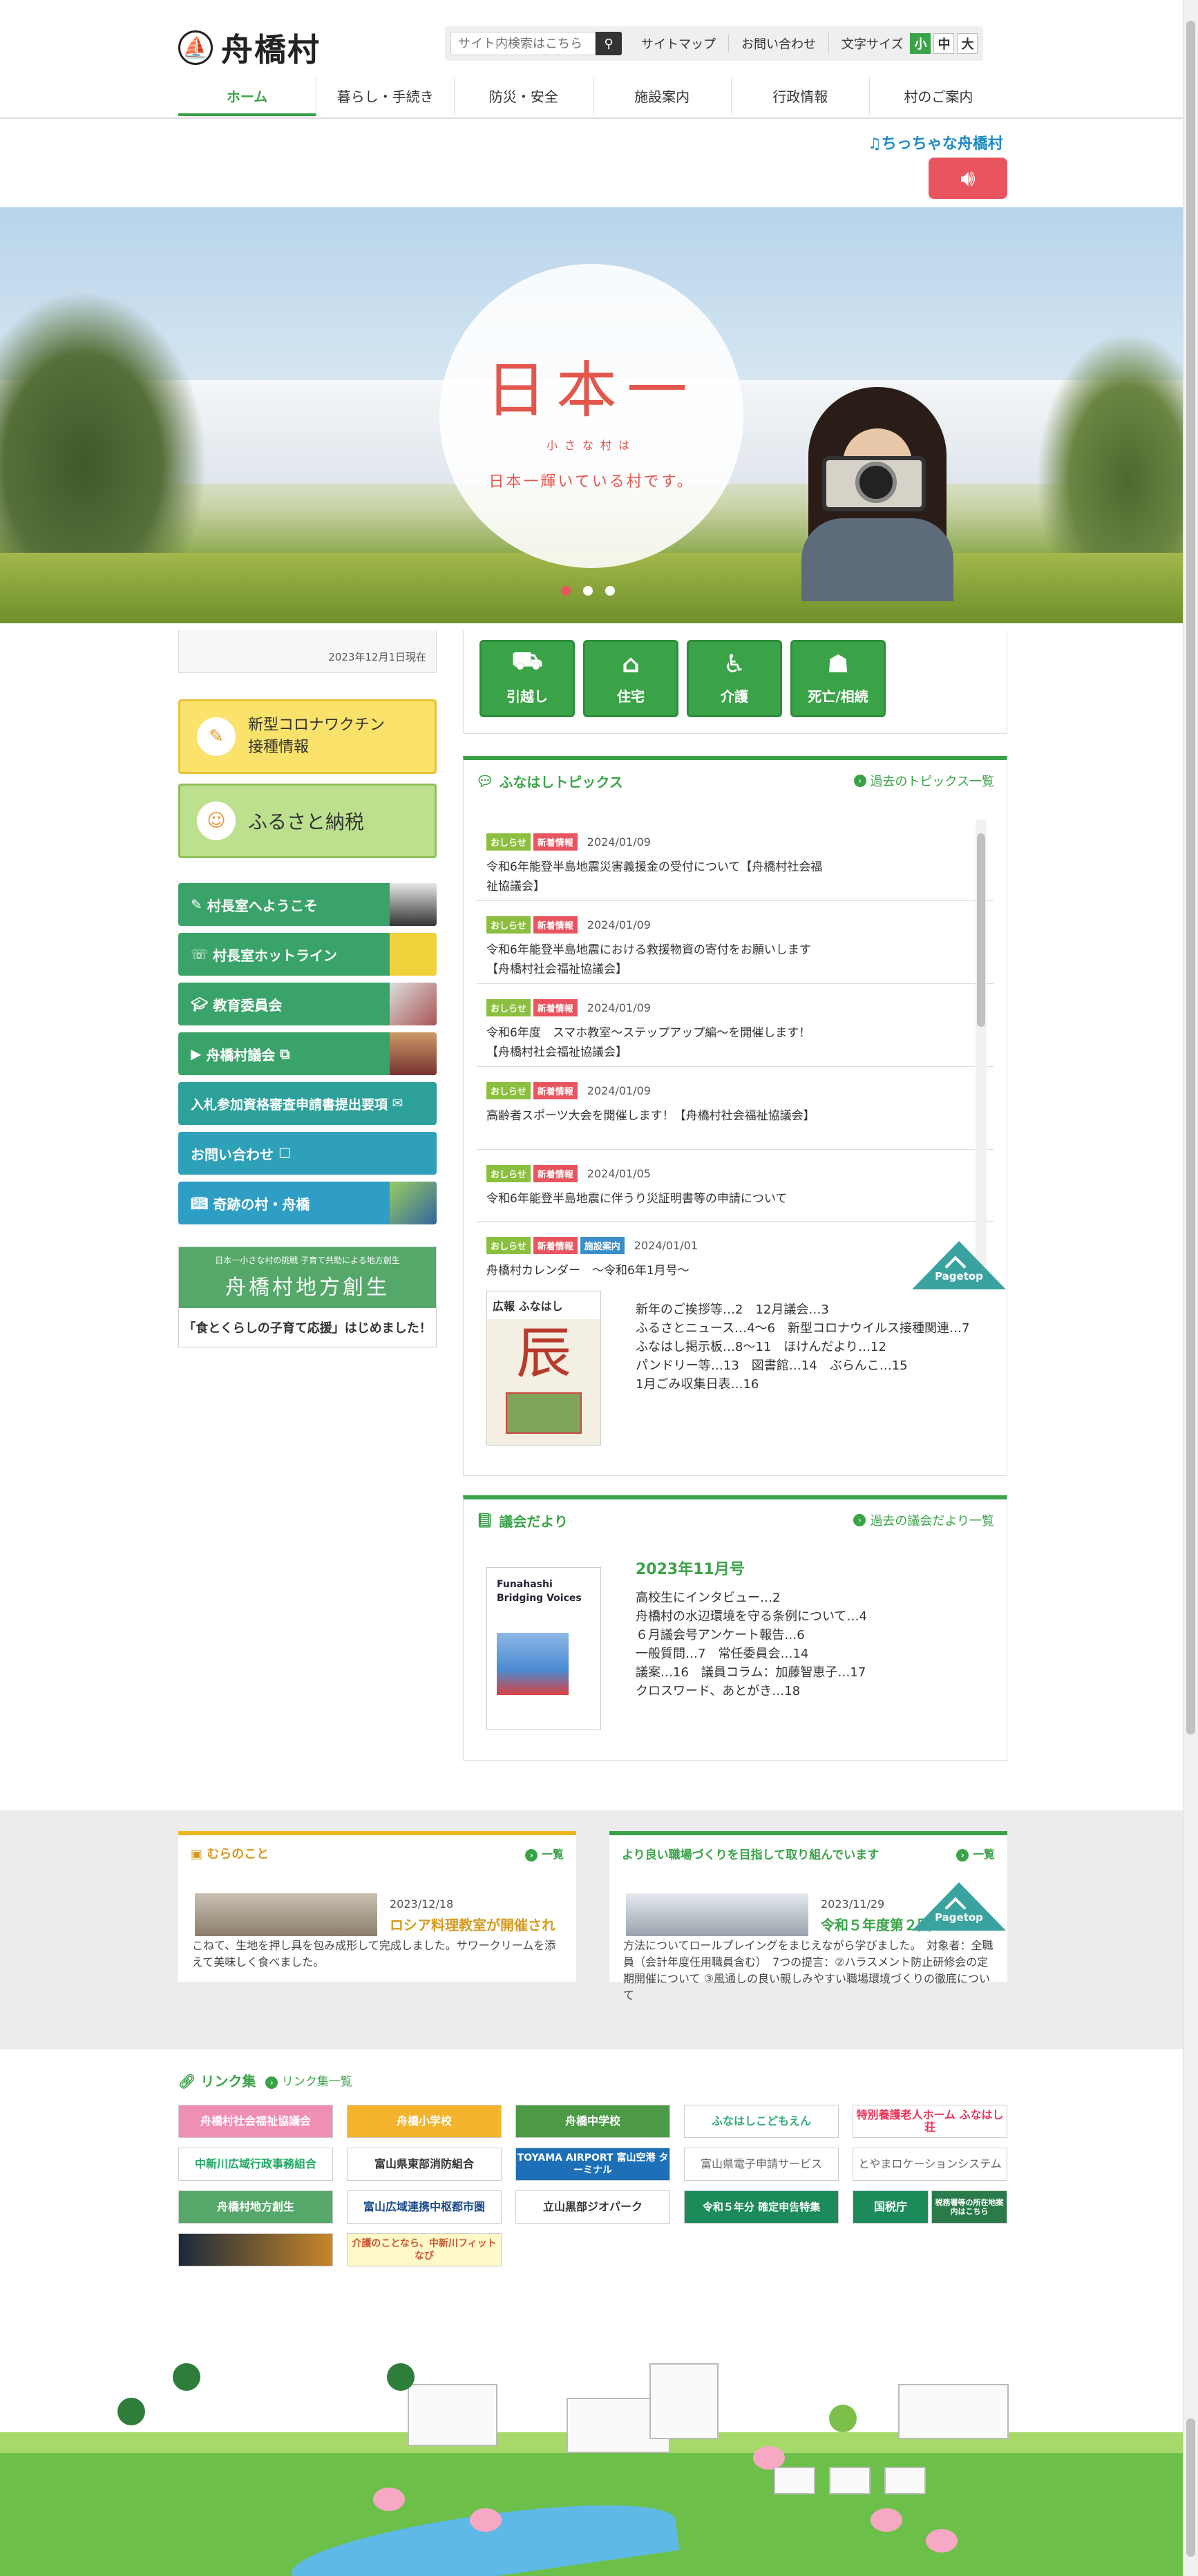 The width and height of the screenshot is (1198, 2576). I want to click on gikai-more-link: › 過去の議会だより一覧, so click(923, 1520).